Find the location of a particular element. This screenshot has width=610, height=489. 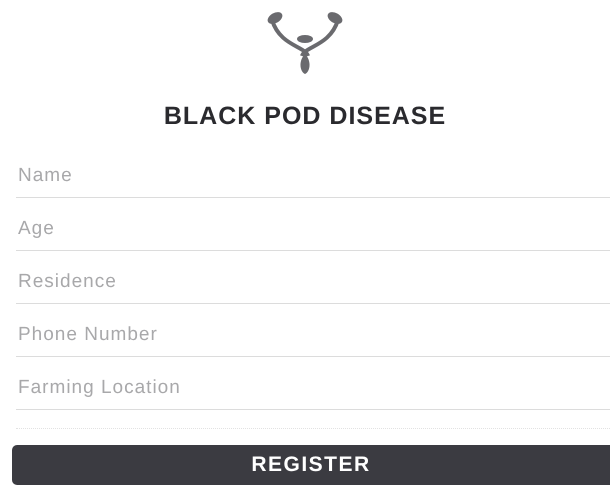

input-field: Age is located at coordinates (313, 224).